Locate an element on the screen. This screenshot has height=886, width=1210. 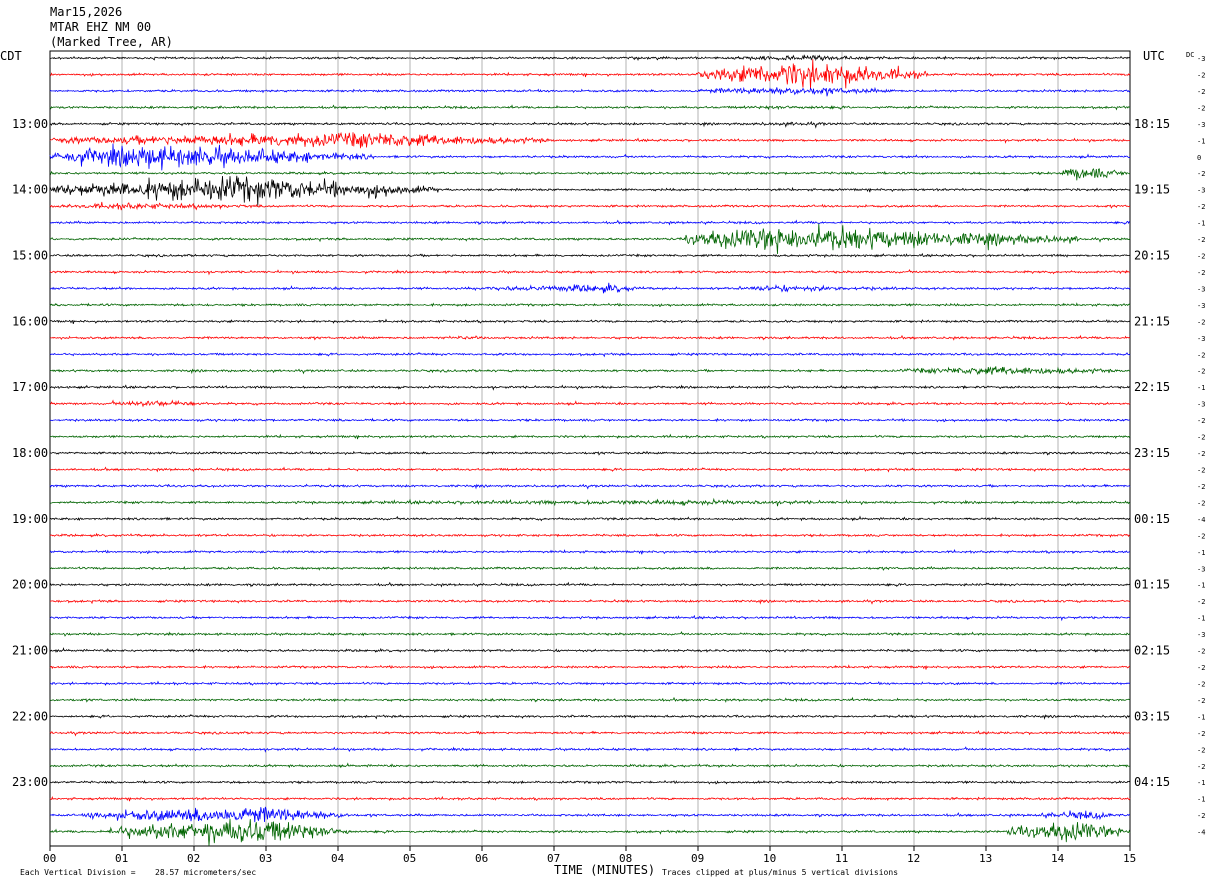
right-hour-label-02:15: 02:15 is located at coordinates (1152, 651).